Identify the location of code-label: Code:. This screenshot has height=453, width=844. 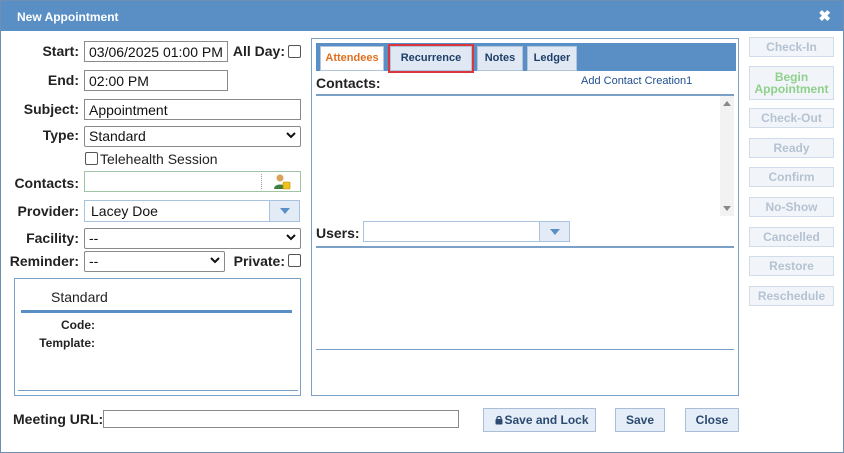
(78, 325).